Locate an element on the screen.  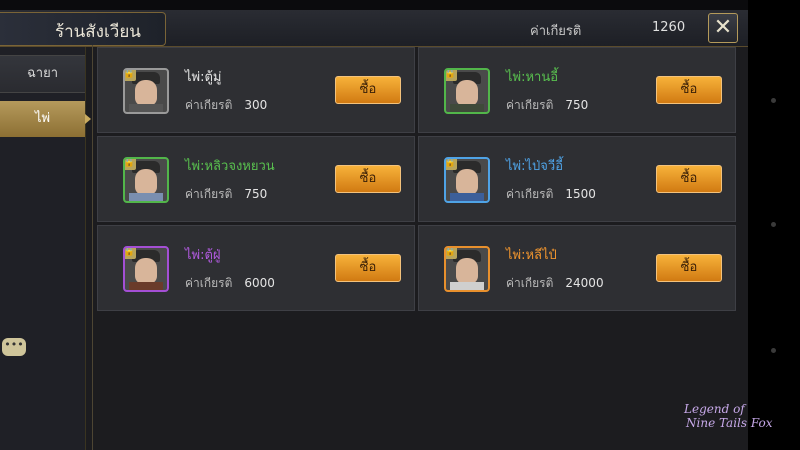
card-price-row: ค่าเกียรติ 6000 is located at coordinates (230, 283).